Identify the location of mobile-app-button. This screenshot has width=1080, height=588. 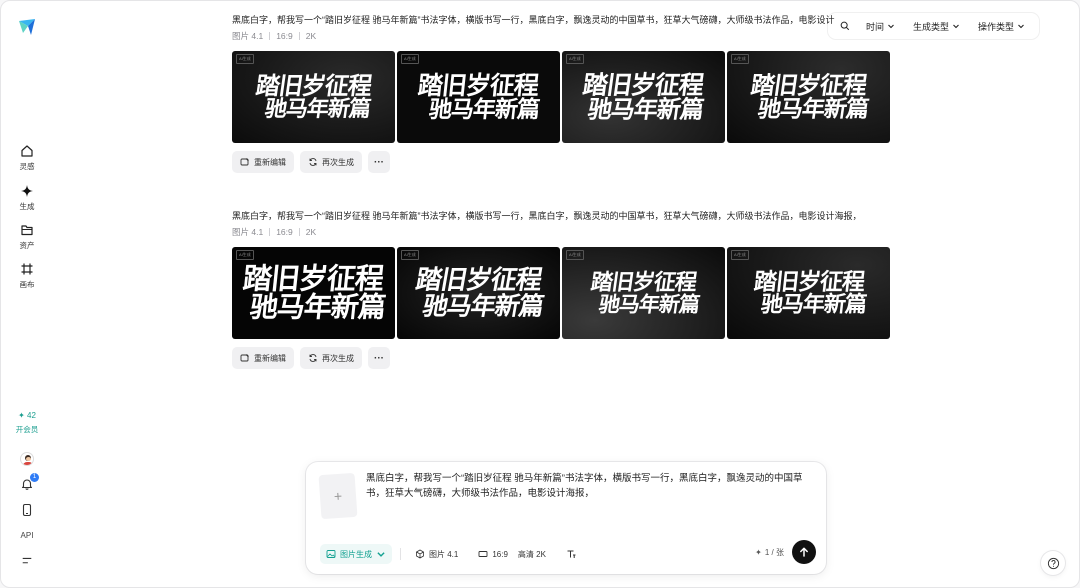
(27, 510).